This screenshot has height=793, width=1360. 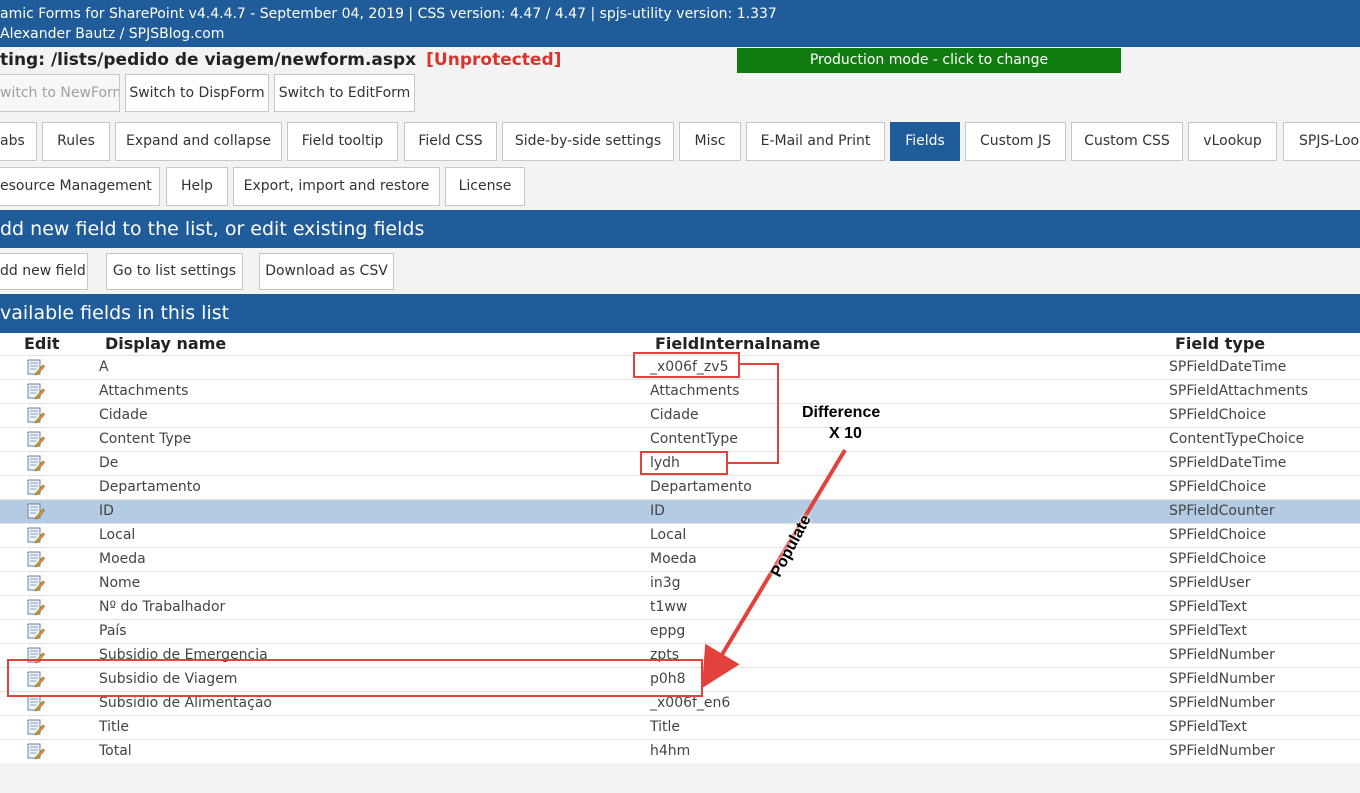 What do you see at coordinates (197, 186) in the screenshot?
I see `tab-help: Help` at bounding box center [197, 186].